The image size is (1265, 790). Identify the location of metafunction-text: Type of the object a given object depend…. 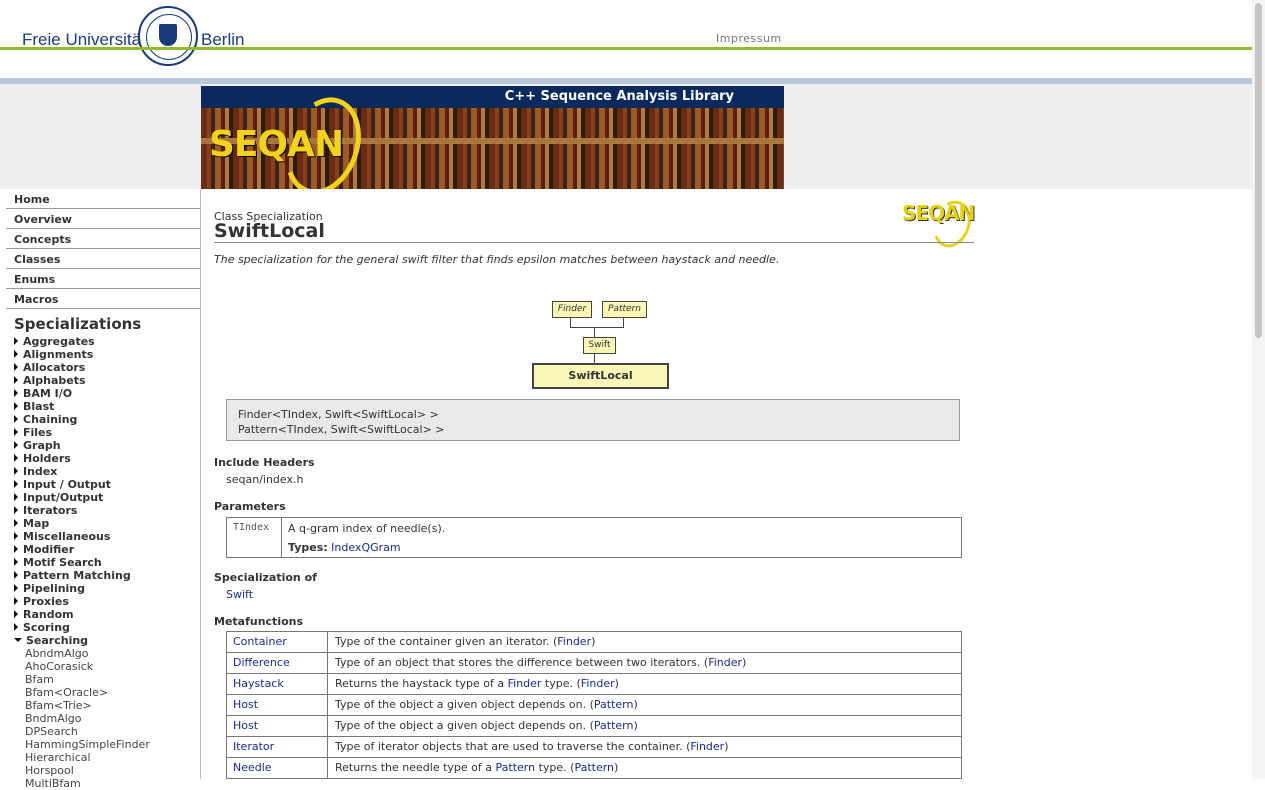
(464, 725).